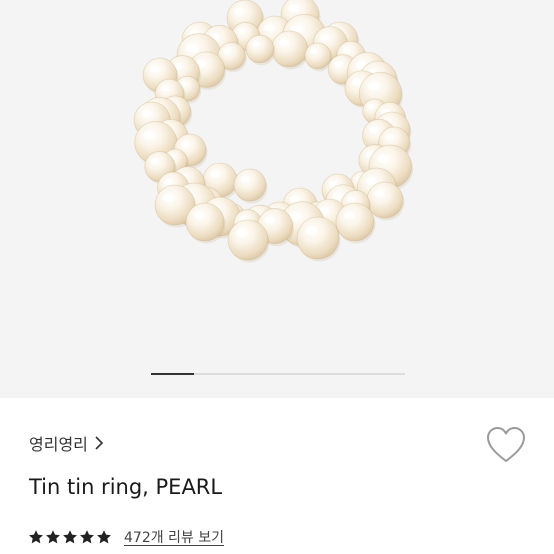 The image size is (554, 554). Describe the element at coordinates (278, 374) in the screenshot. I see `image-pager` at that location.